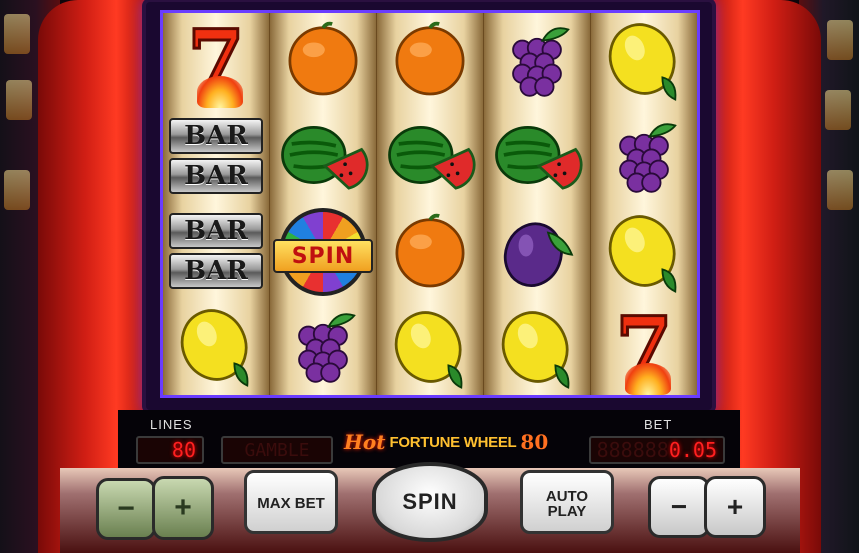 Image resolution: width=859 pixels, height=553 pixels. I want to click on lines-plus-button: +, so click(183, 508).